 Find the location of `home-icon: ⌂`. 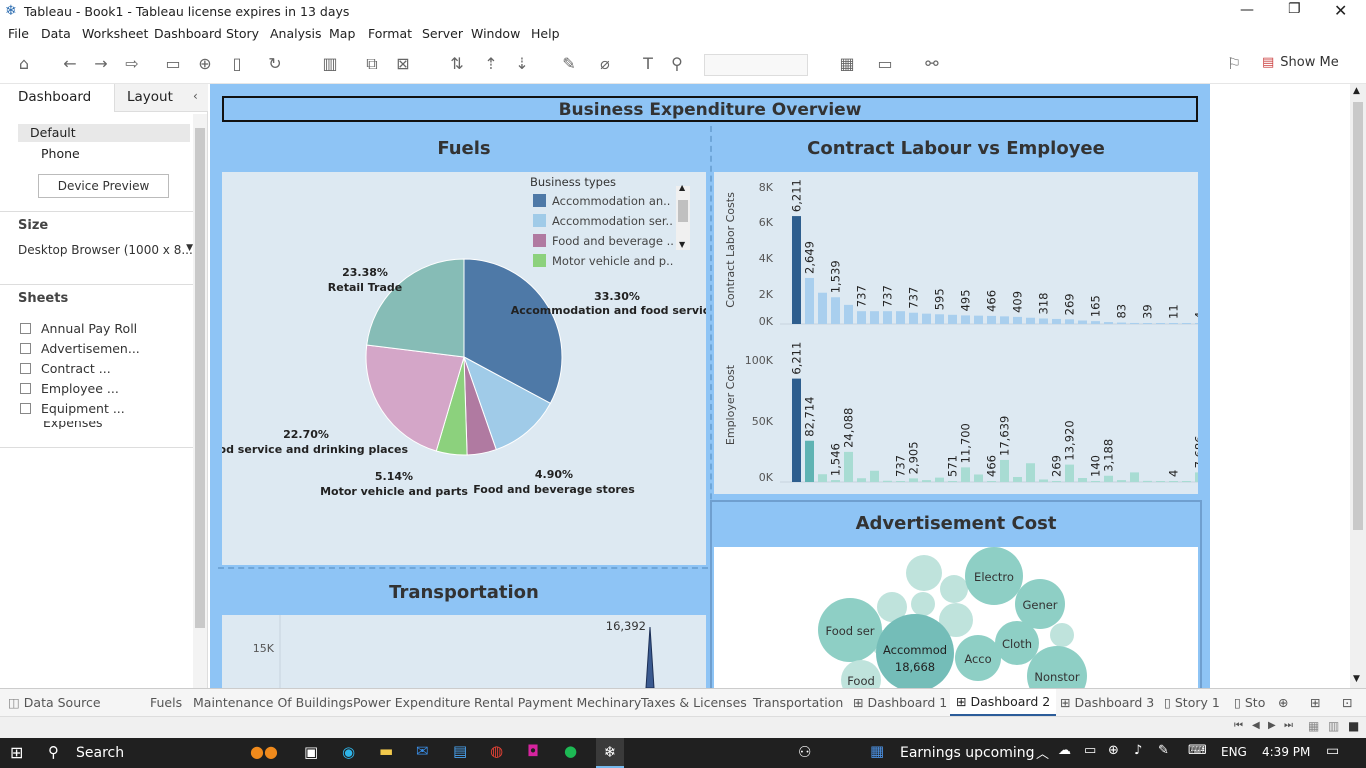

home-icon: ⌂ is located at coordinates (24, 64).